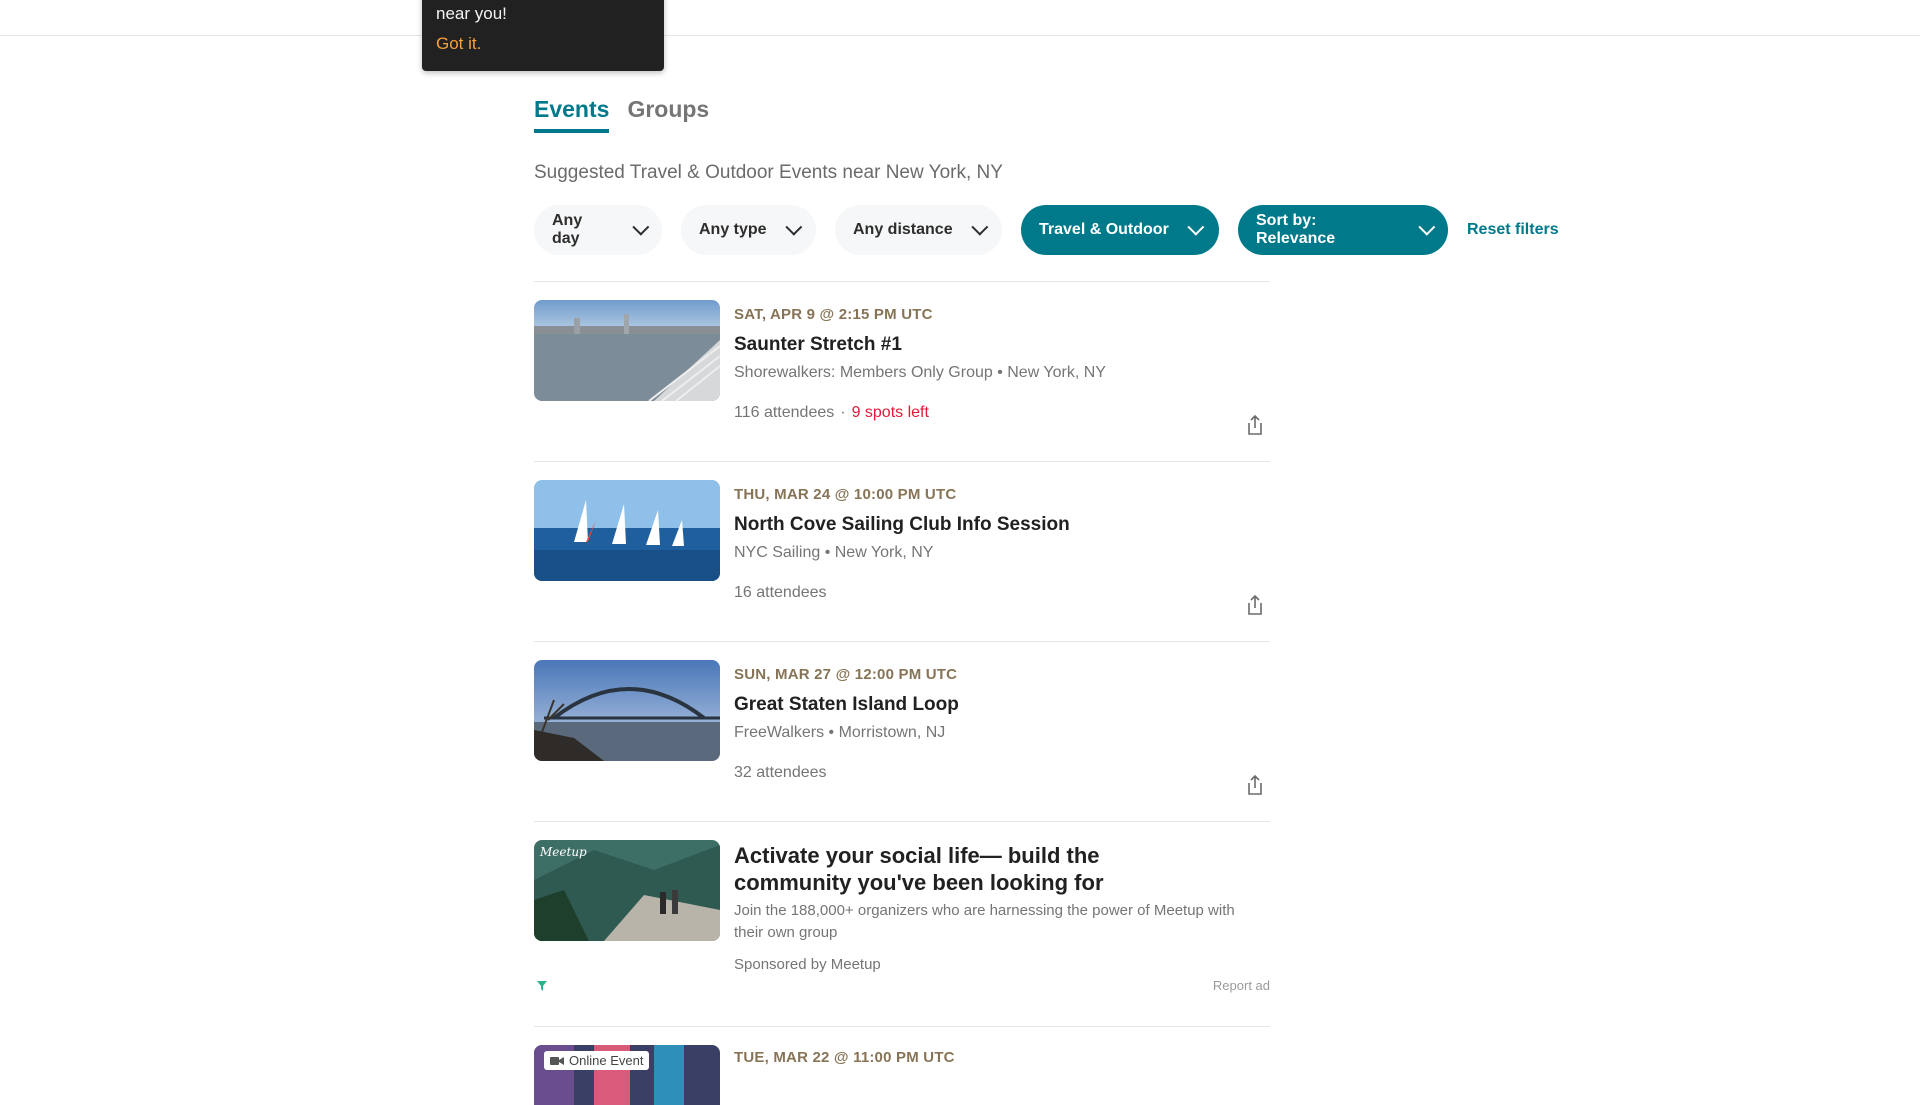  Describe the element at coordinates (557, 1060) in the screenshot. I see `video-camera-icon` at that location.